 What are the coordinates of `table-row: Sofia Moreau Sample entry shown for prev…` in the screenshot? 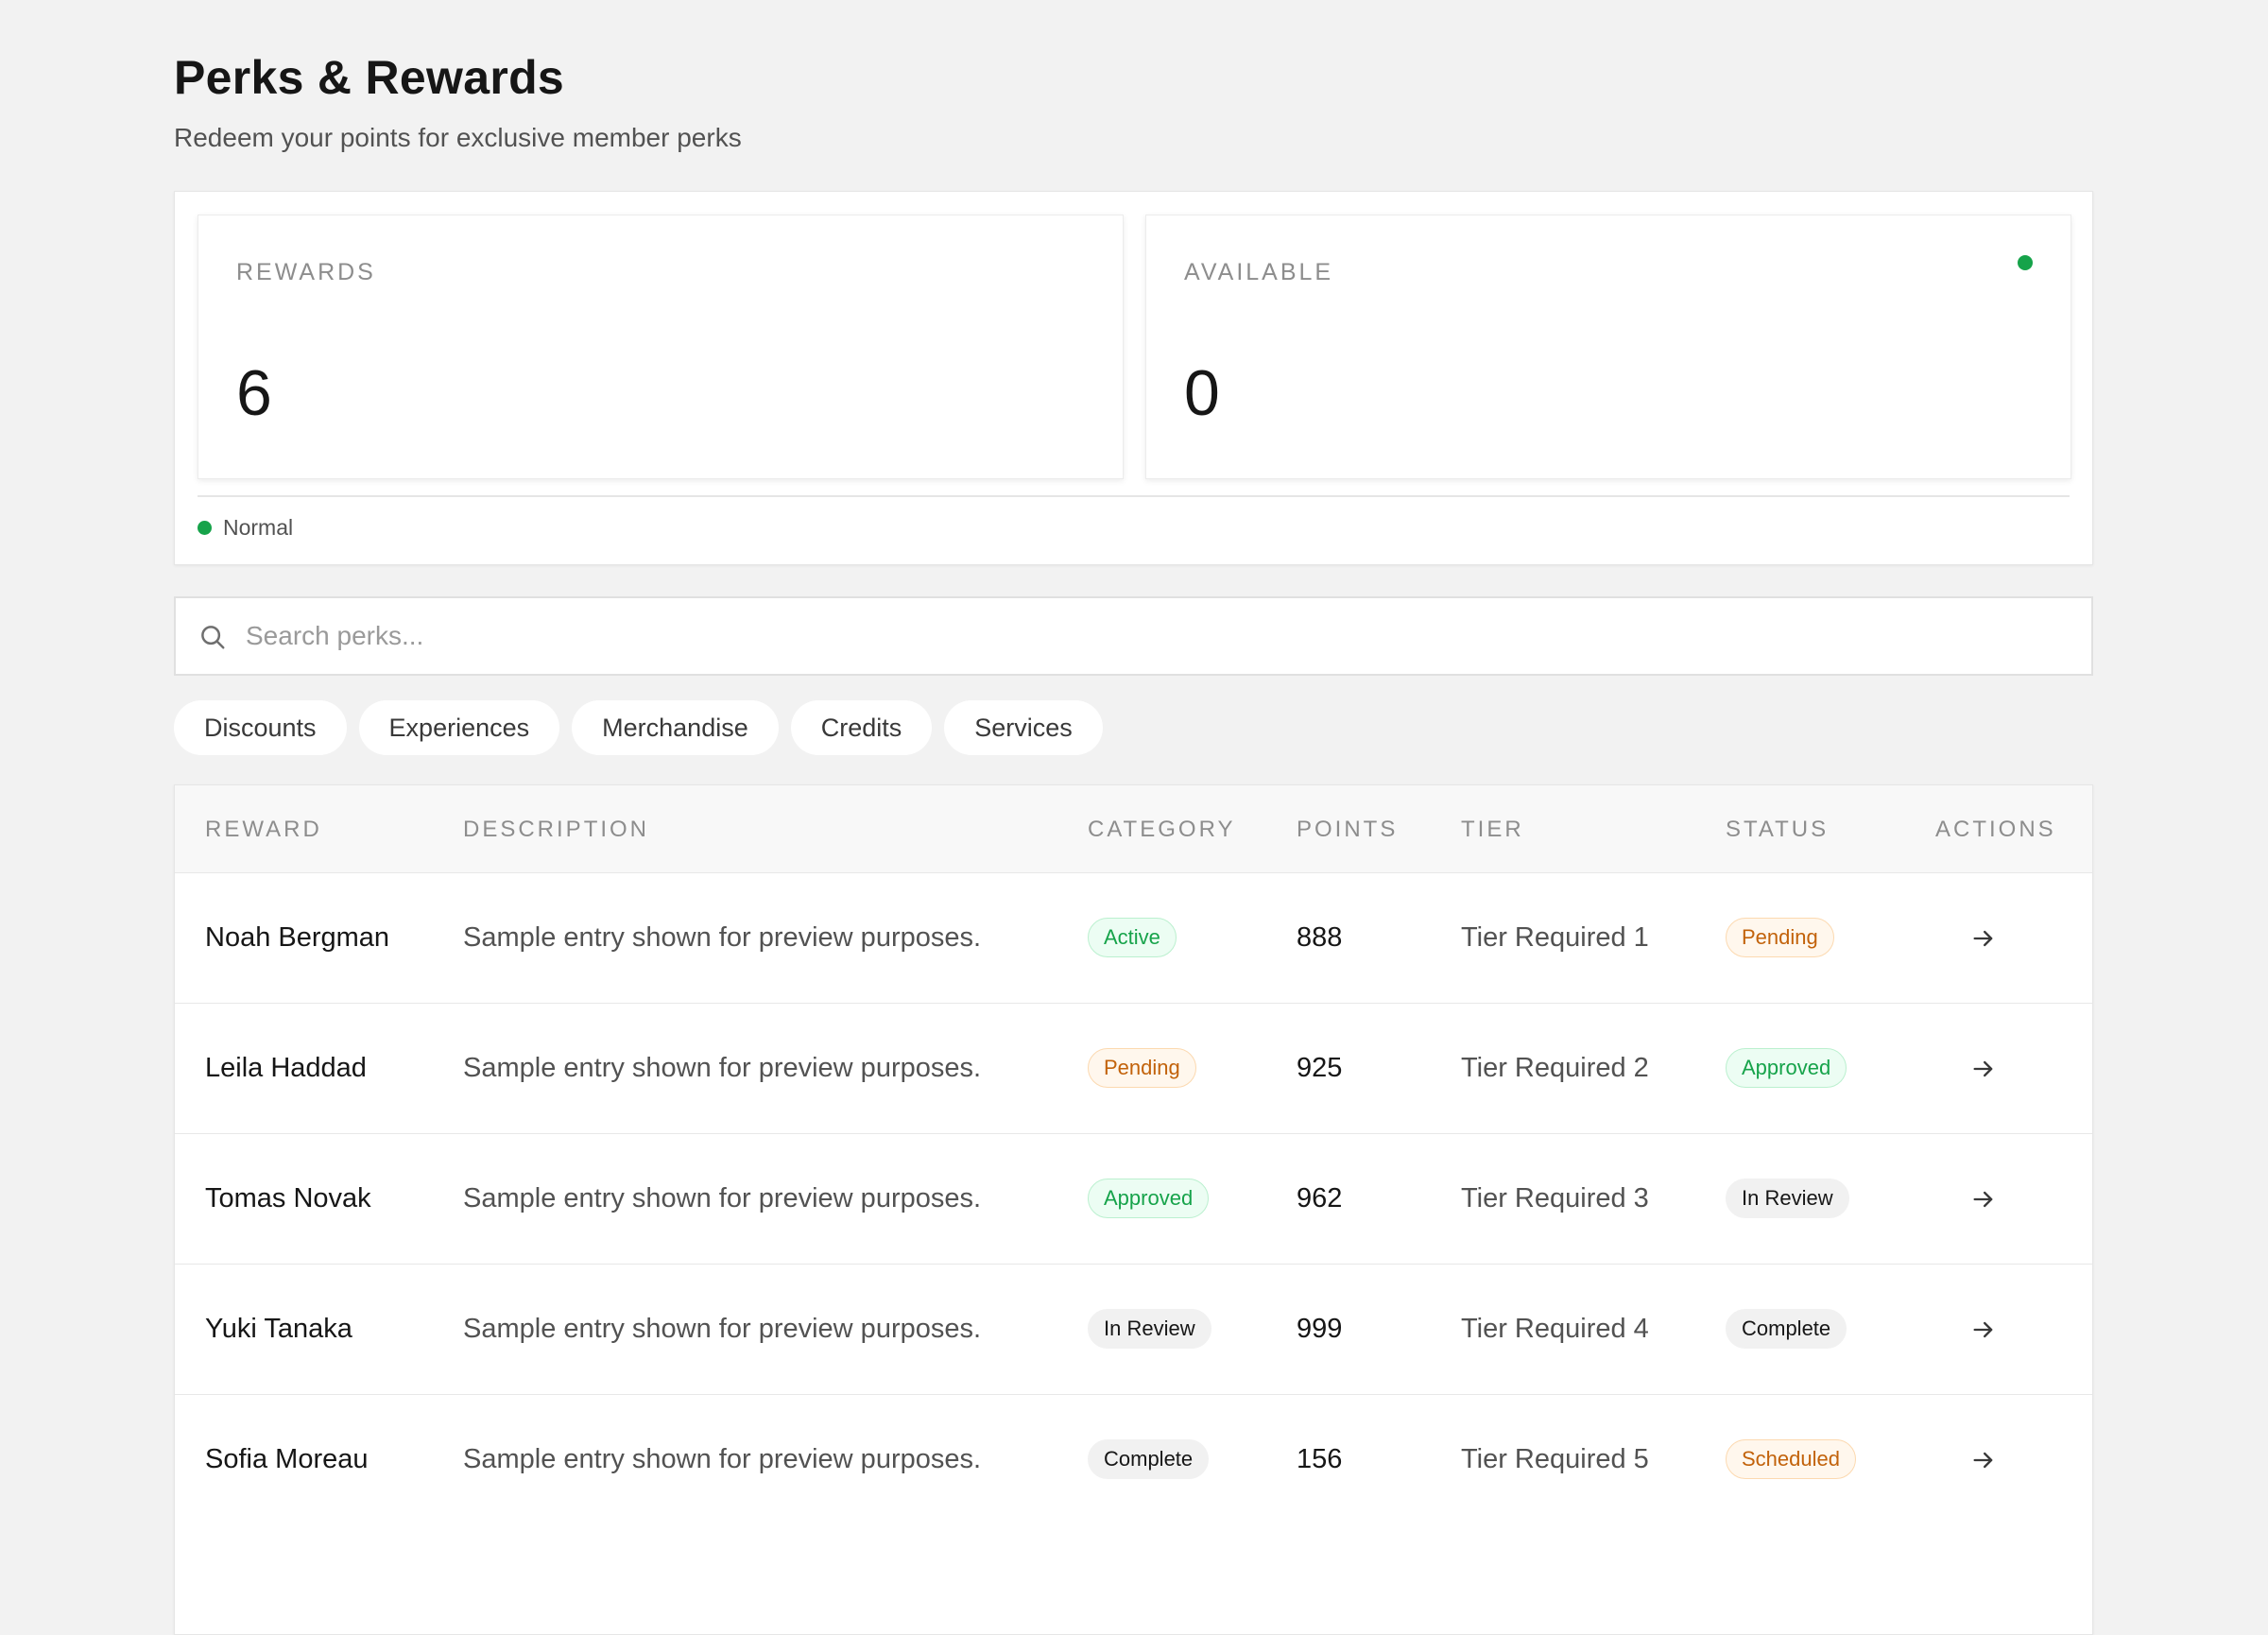 It's located at (1133, 1459).